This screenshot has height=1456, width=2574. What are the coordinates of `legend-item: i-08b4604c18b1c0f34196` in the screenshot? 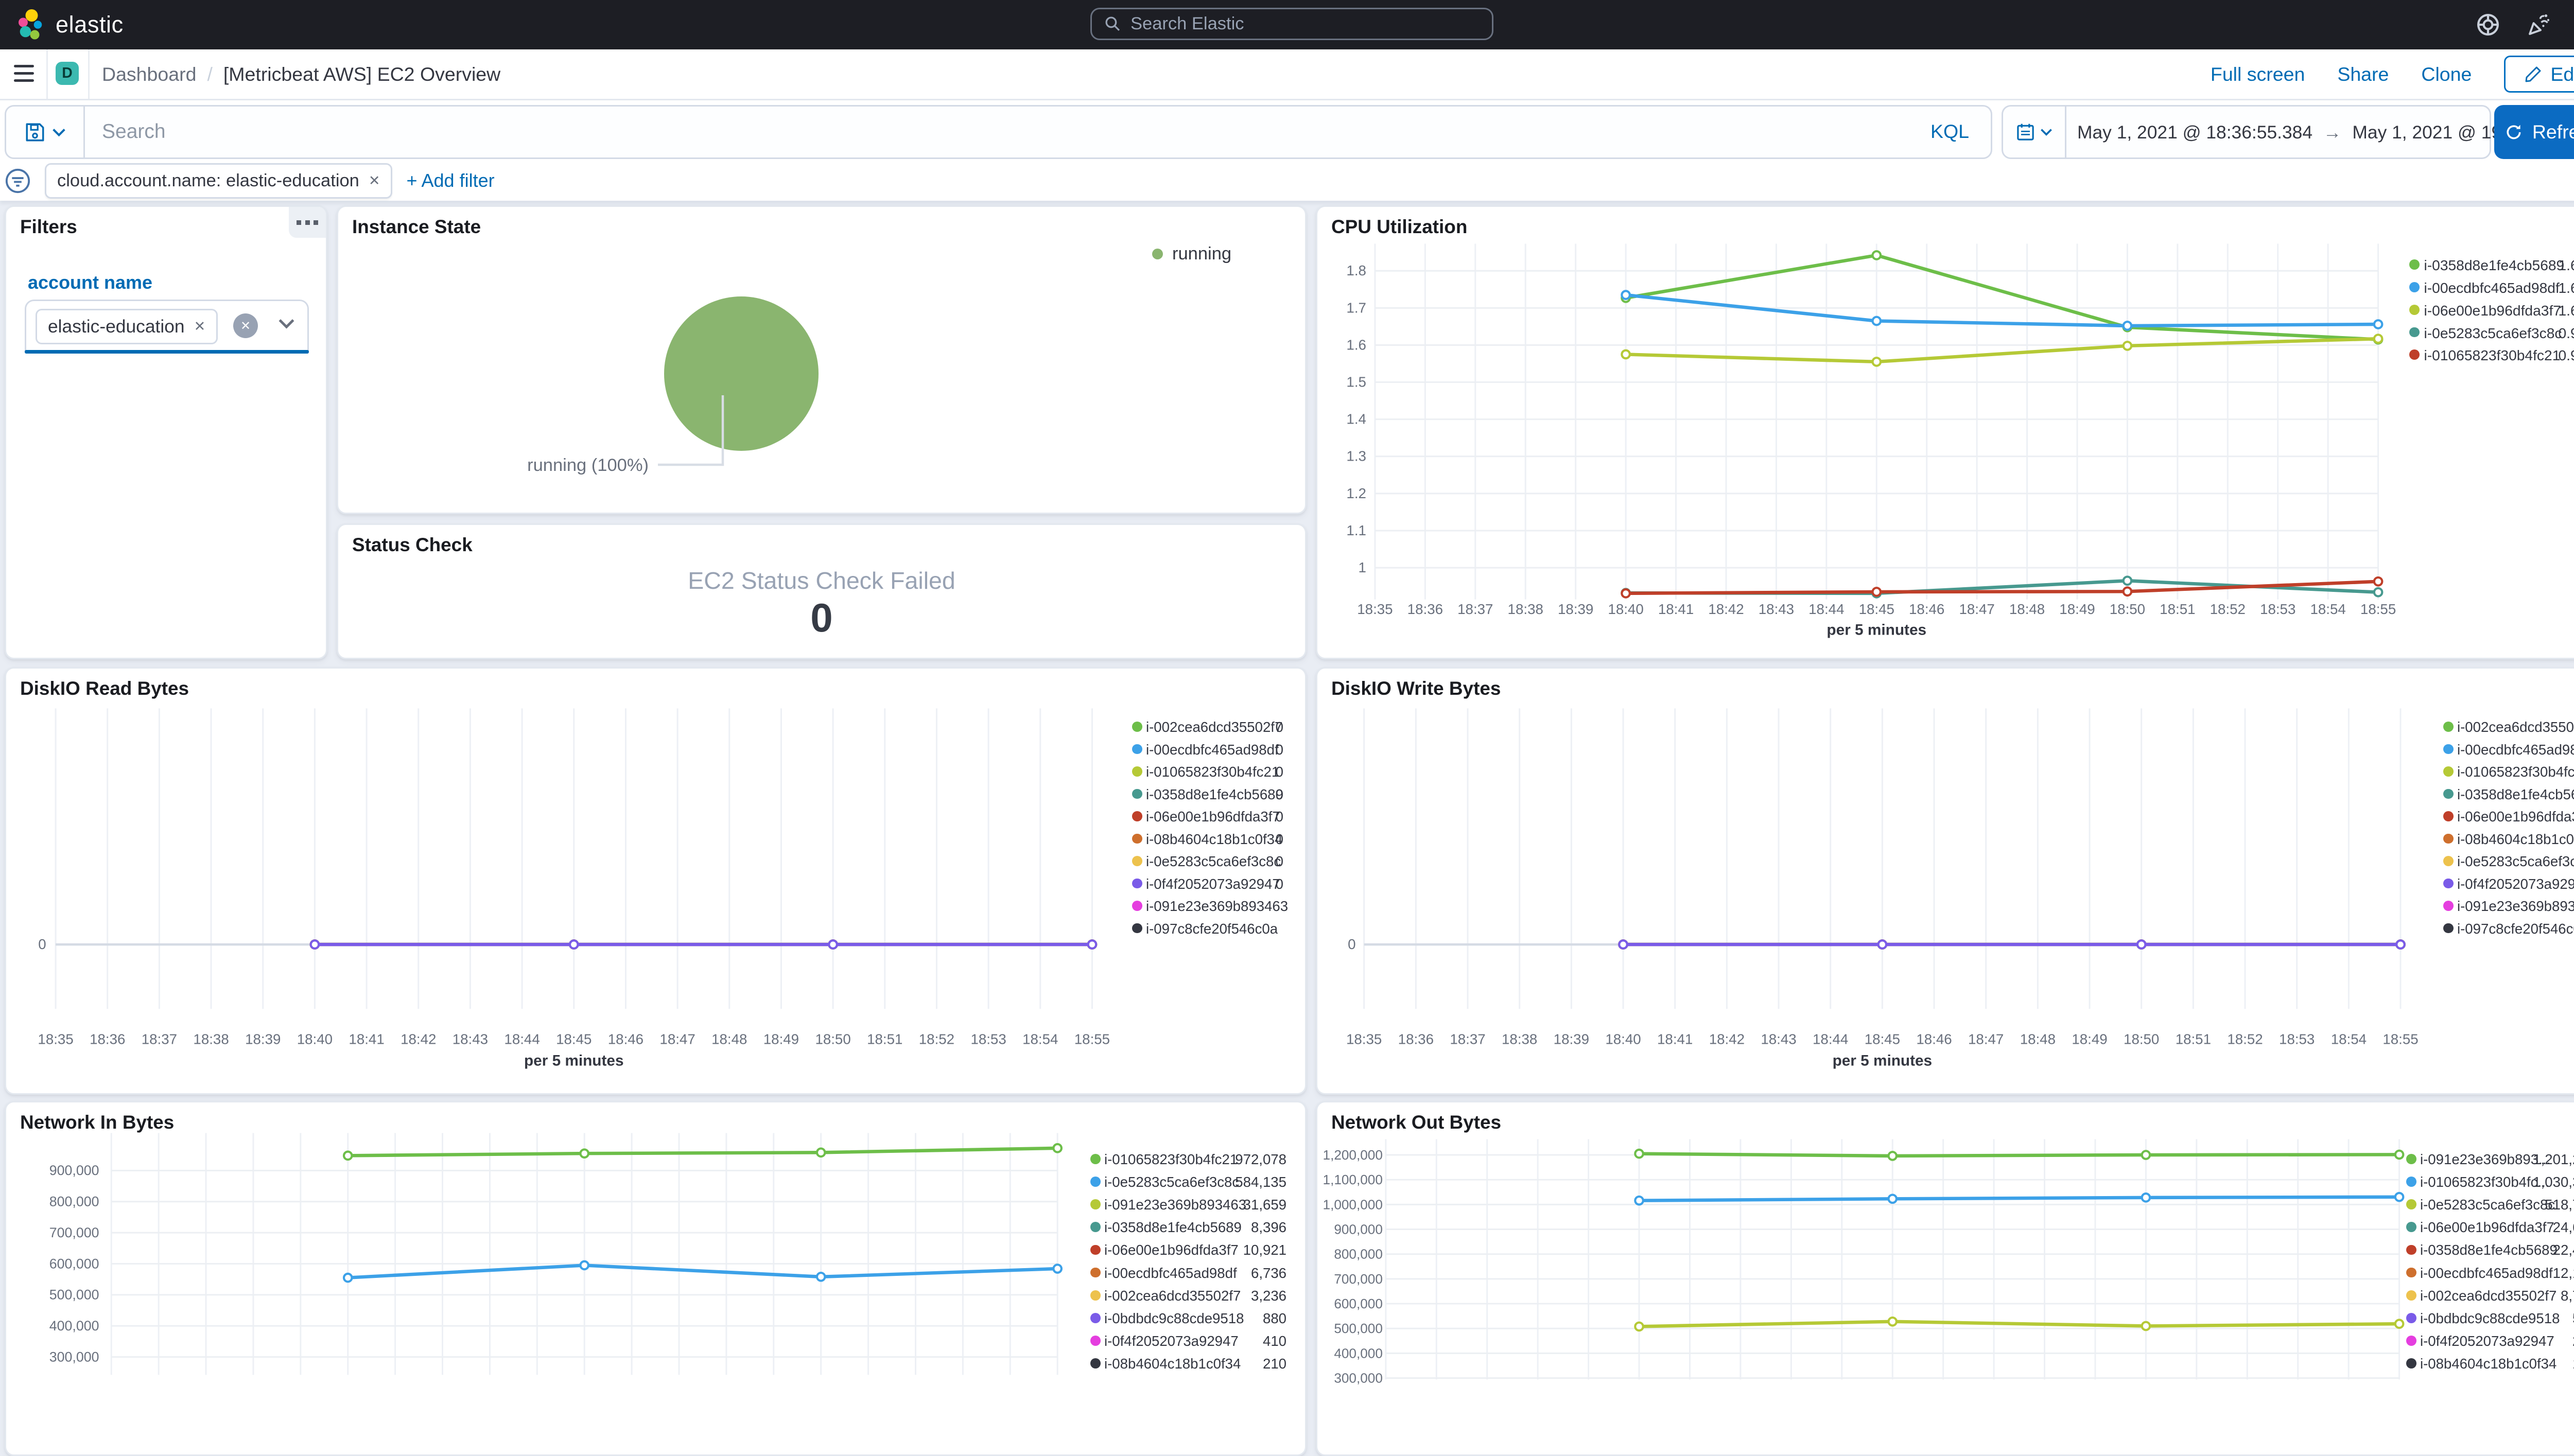 It's located at (1946, 1364).